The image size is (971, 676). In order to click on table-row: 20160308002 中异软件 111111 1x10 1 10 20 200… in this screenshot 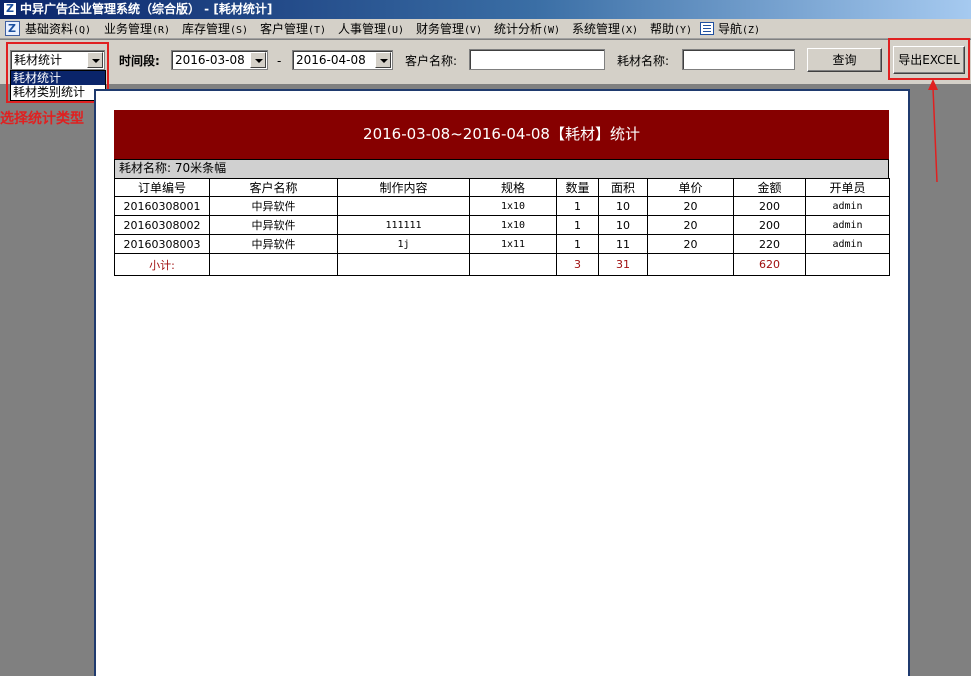, I will do `click(502, 225)`.